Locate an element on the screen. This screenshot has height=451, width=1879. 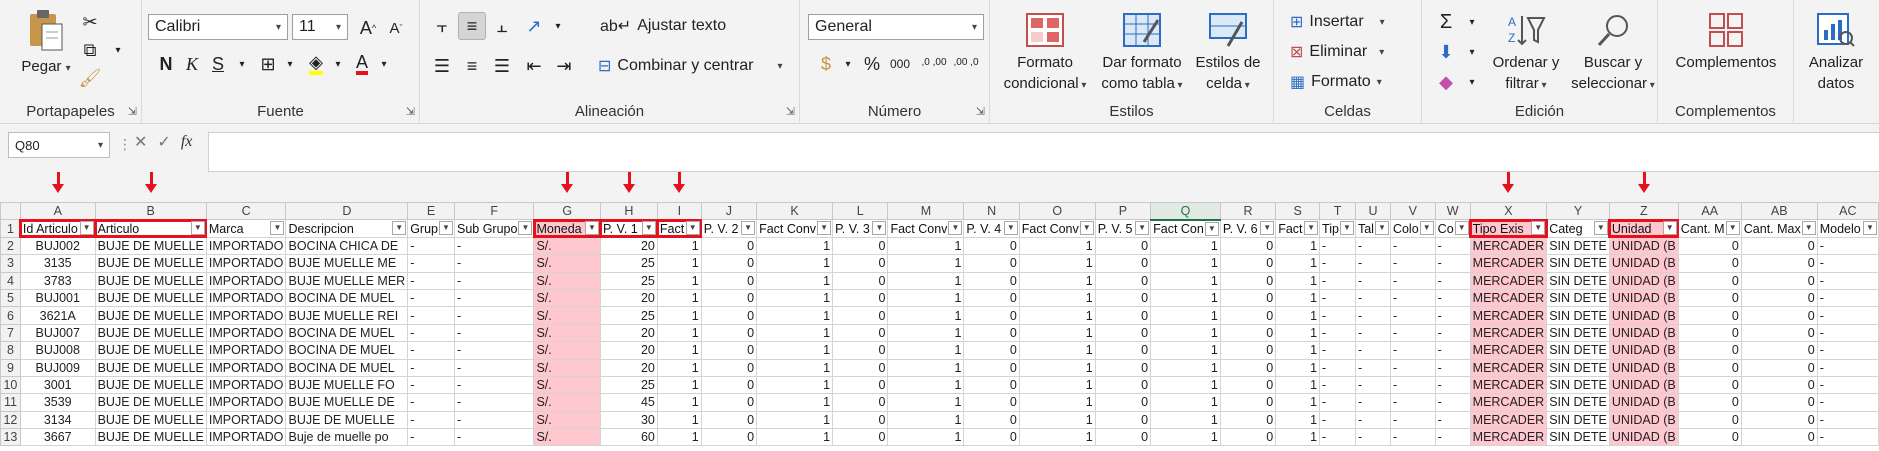
table-cell: 60 is located at coordinates (628, 437).